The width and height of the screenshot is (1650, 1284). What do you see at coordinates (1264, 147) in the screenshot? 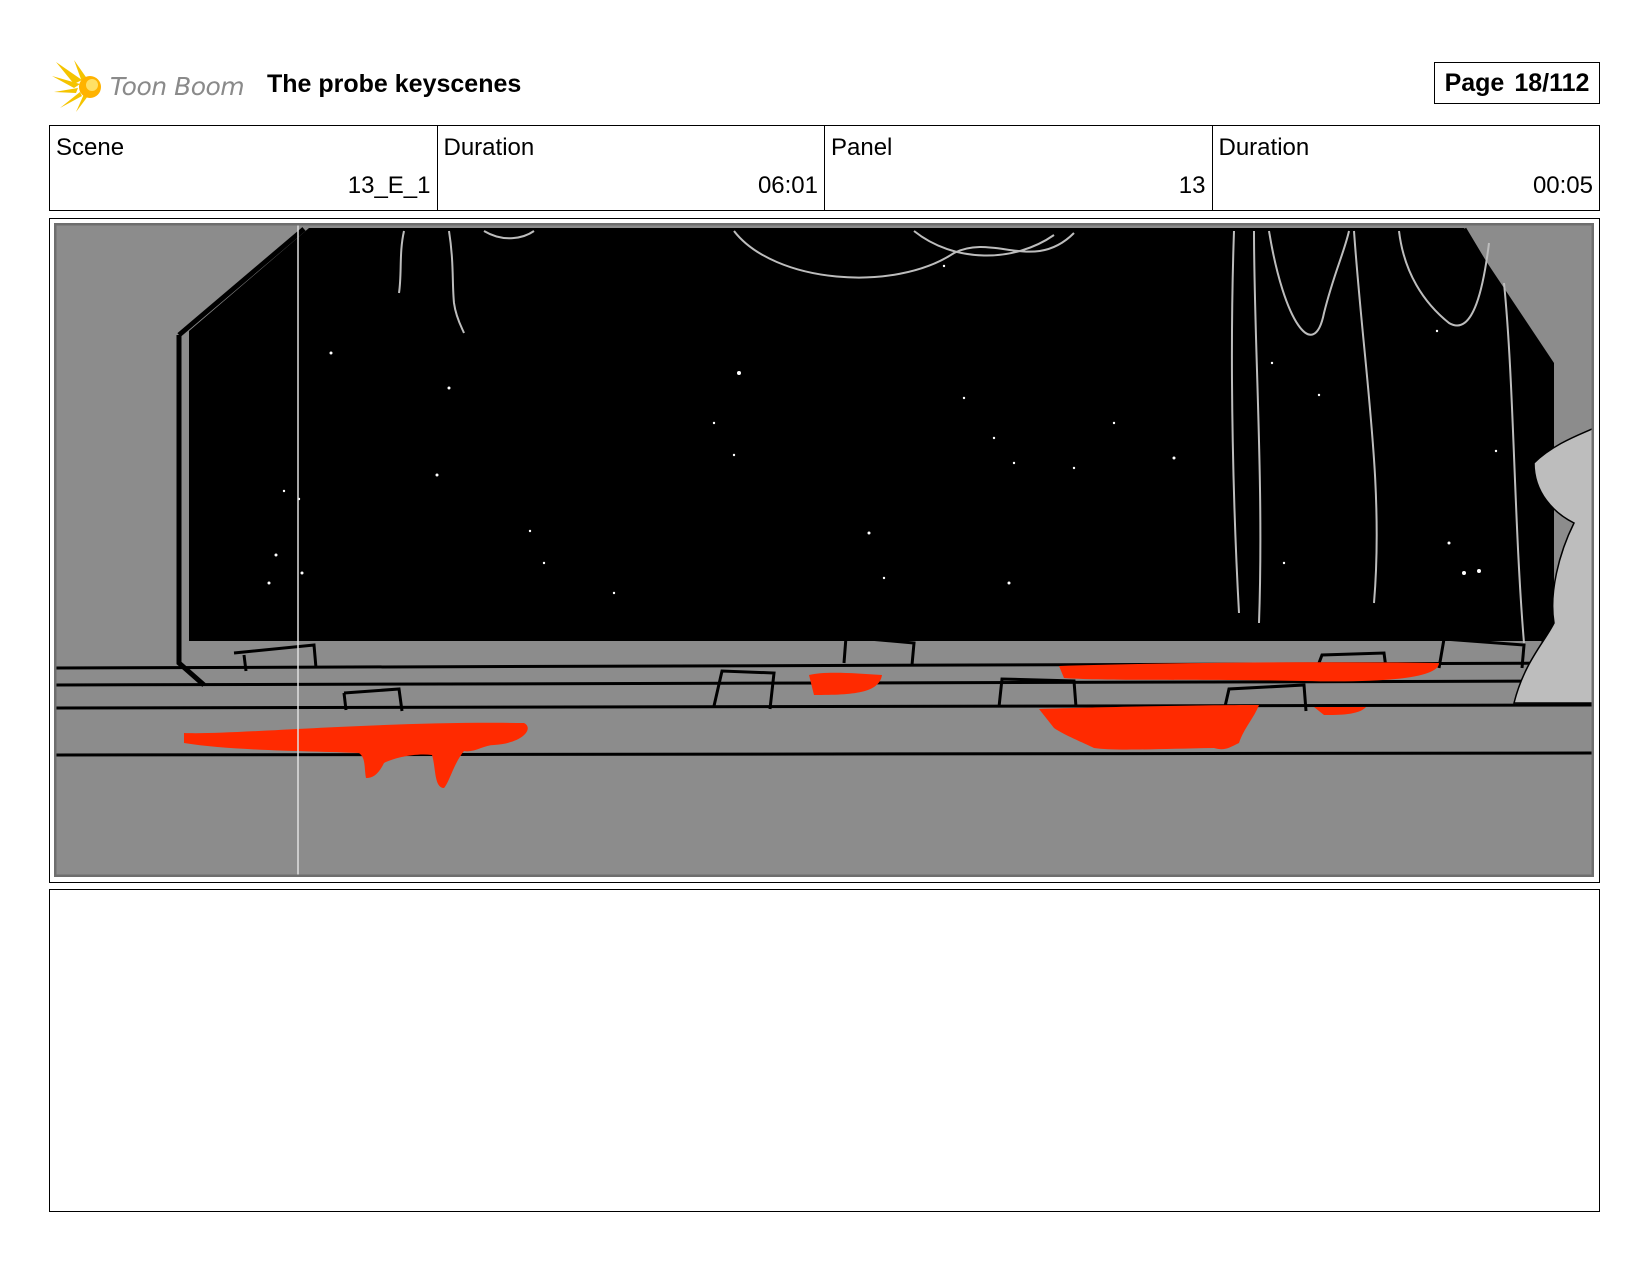
I see `panel-duration-label: Duration` at bounding box center [1264, 147].